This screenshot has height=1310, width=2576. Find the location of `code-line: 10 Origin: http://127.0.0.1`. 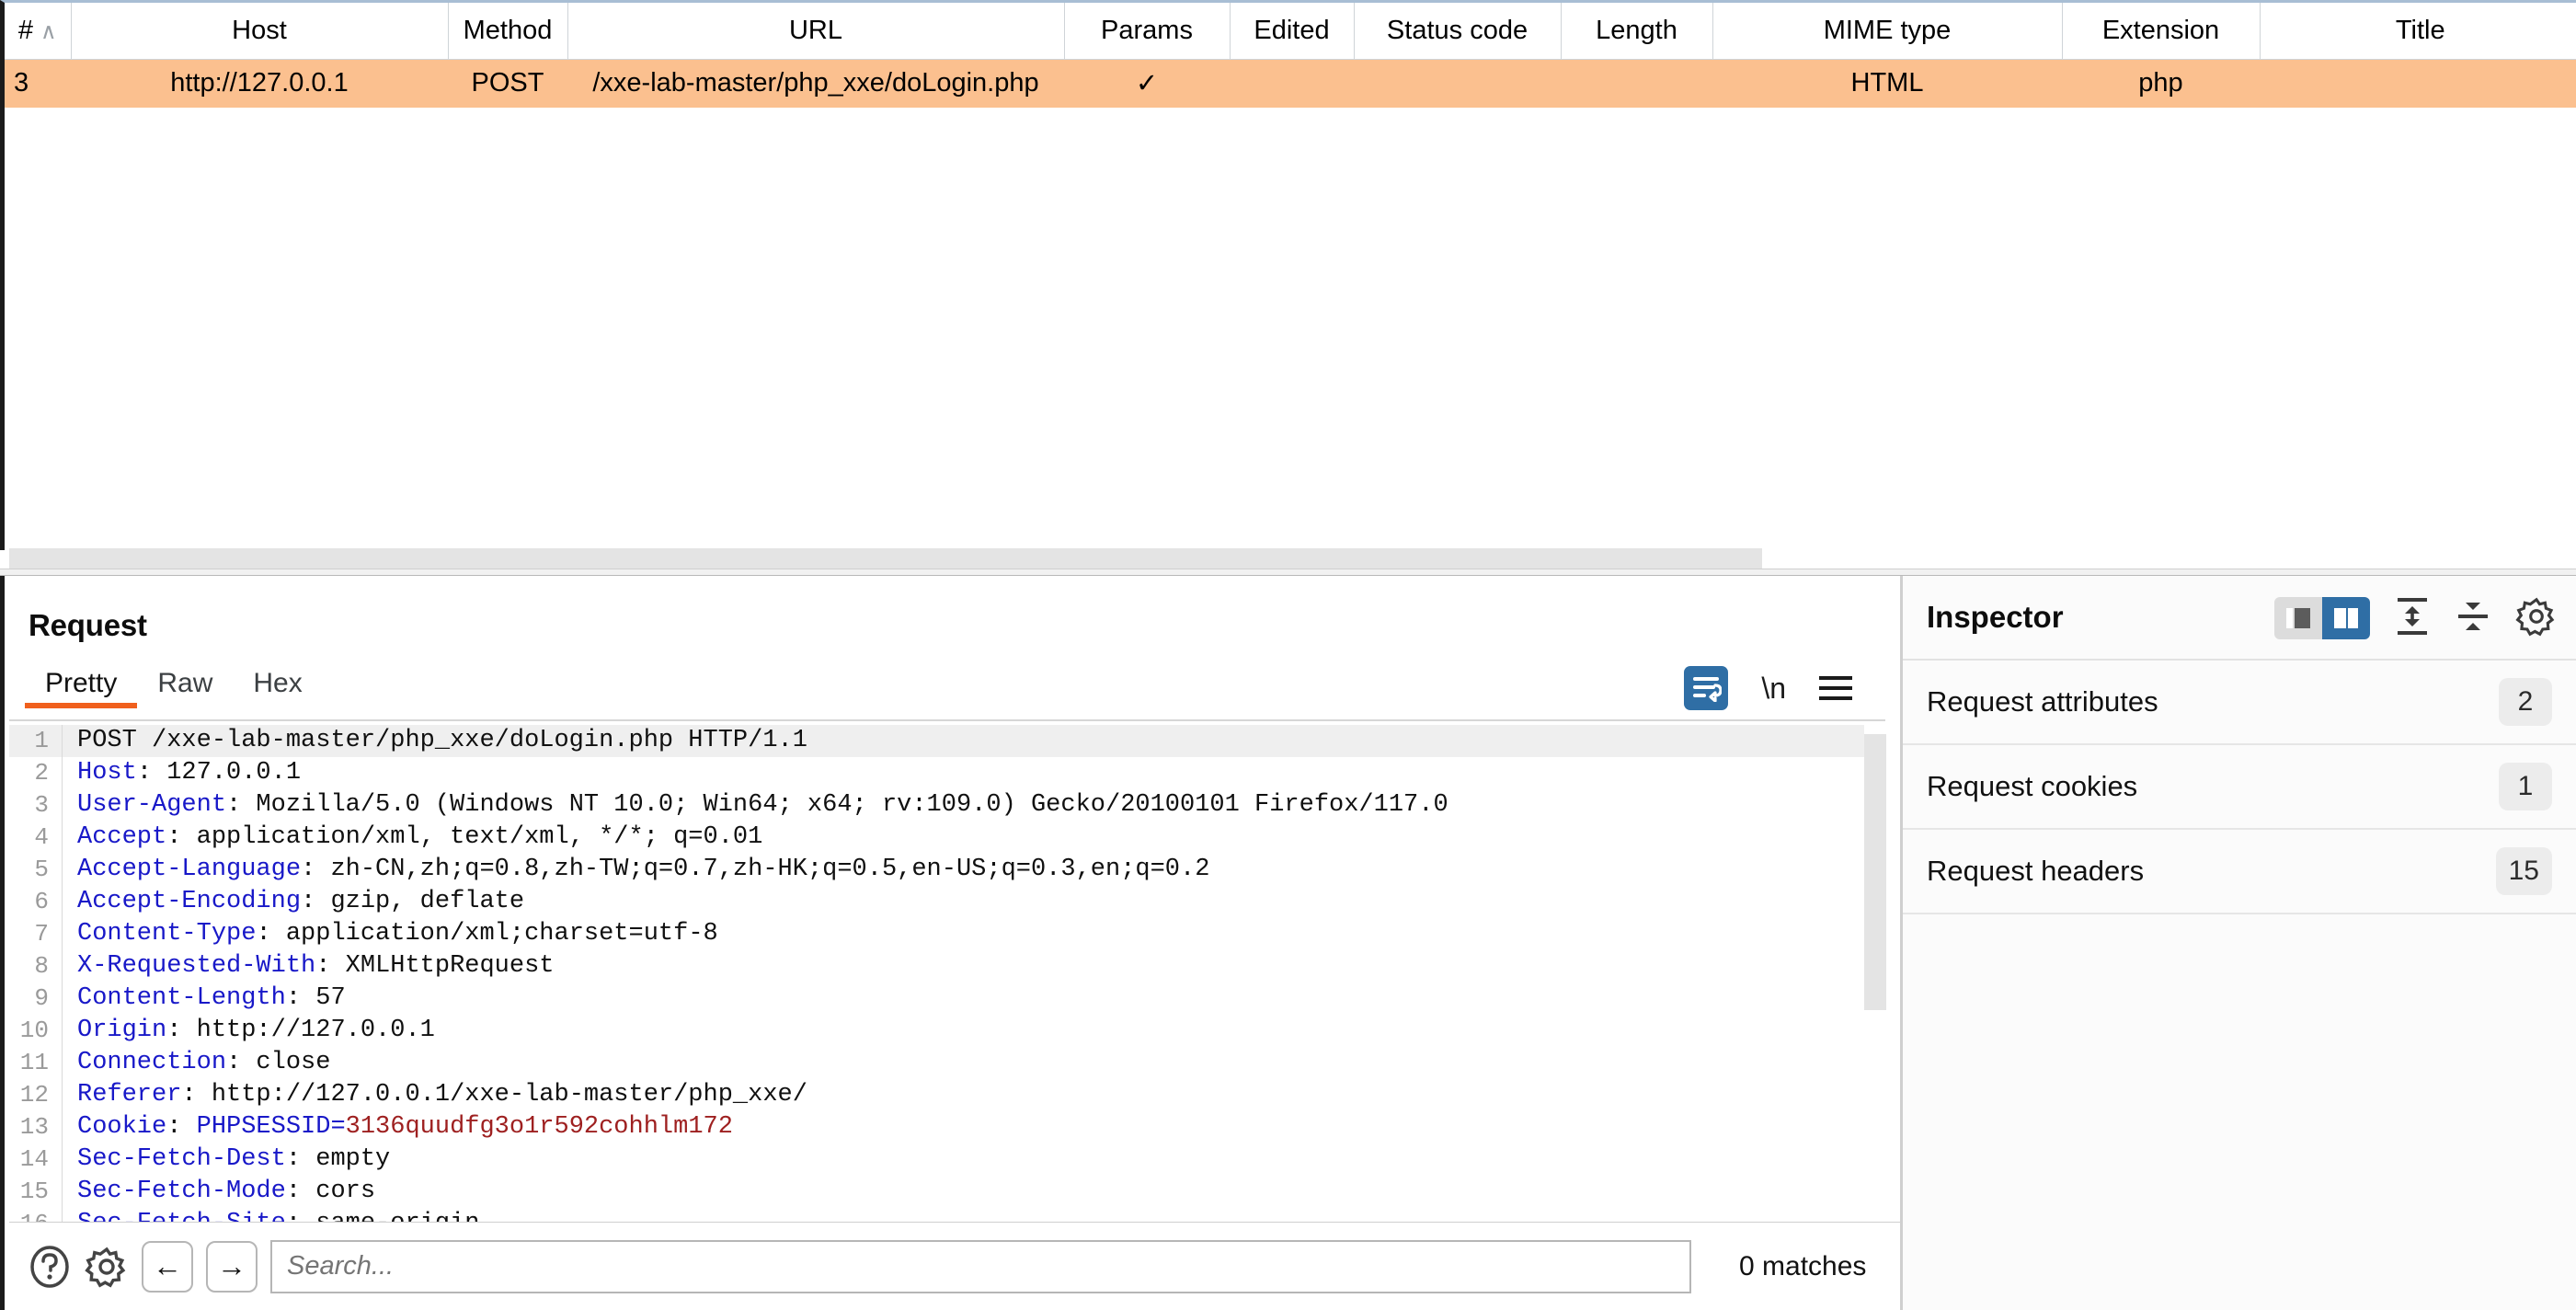

code-line: 10 Origin: http://127.0.0.1 is located at coordinates (945, 1031).